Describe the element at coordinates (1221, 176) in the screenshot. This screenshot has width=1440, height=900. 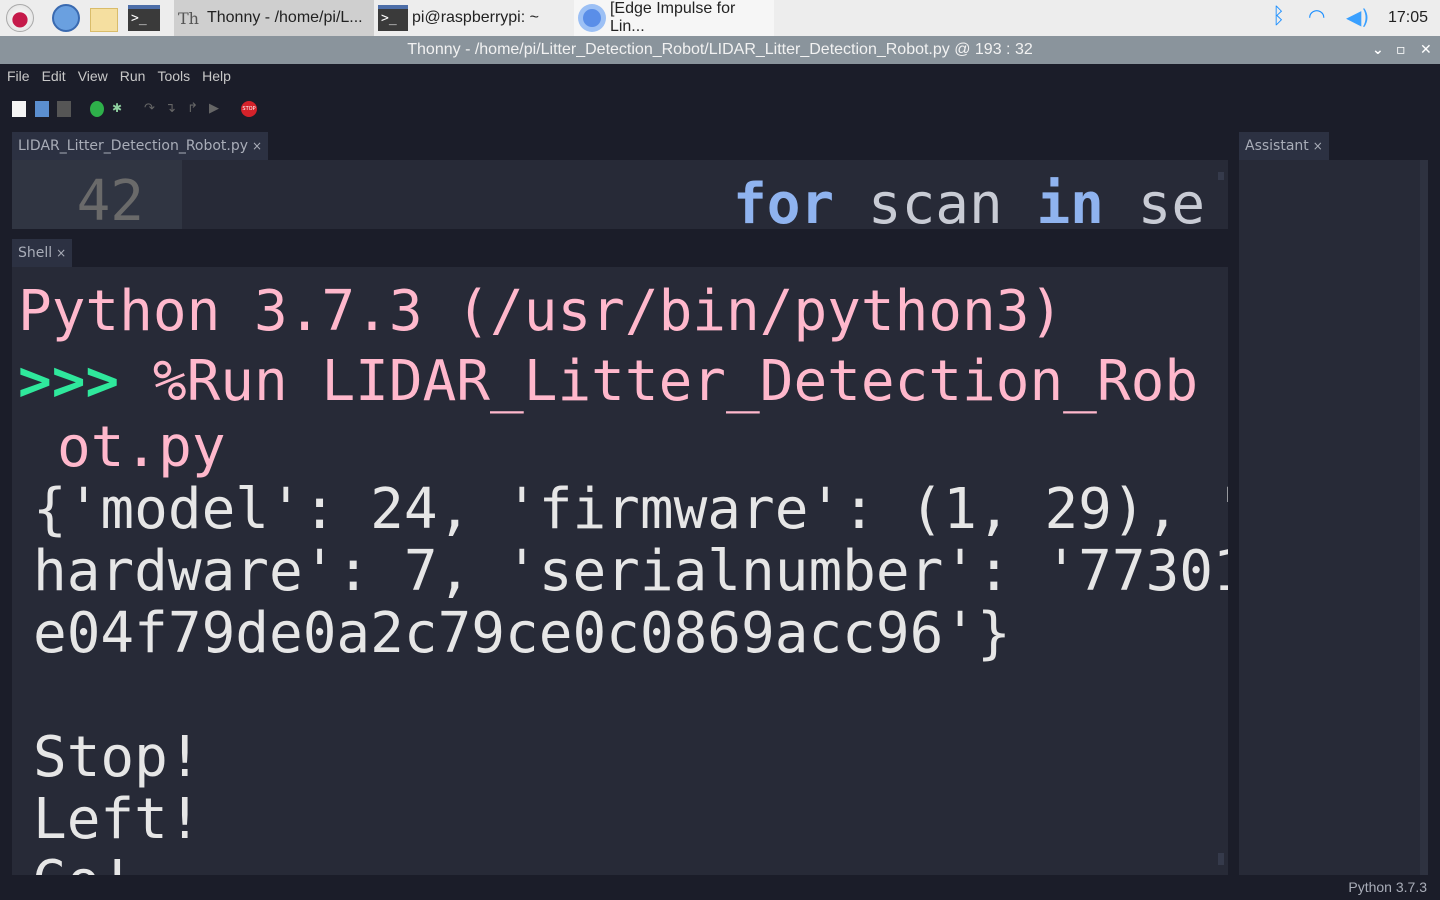
I see `editor-scrollbar` at that location.